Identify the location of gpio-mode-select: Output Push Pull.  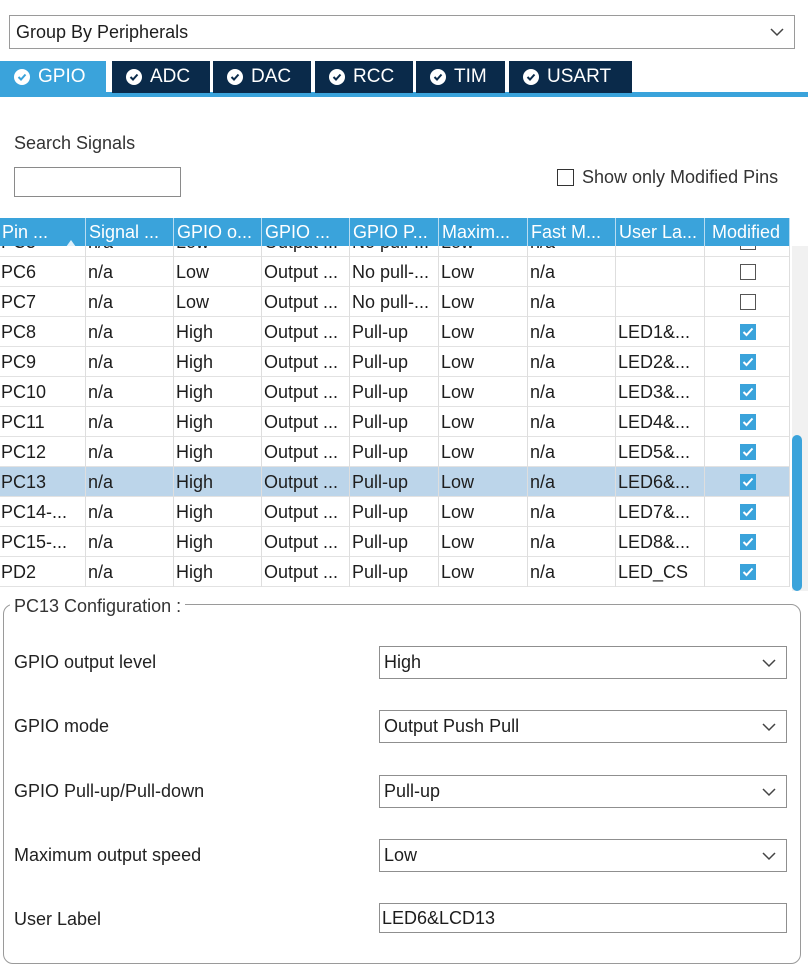
(583, 726).